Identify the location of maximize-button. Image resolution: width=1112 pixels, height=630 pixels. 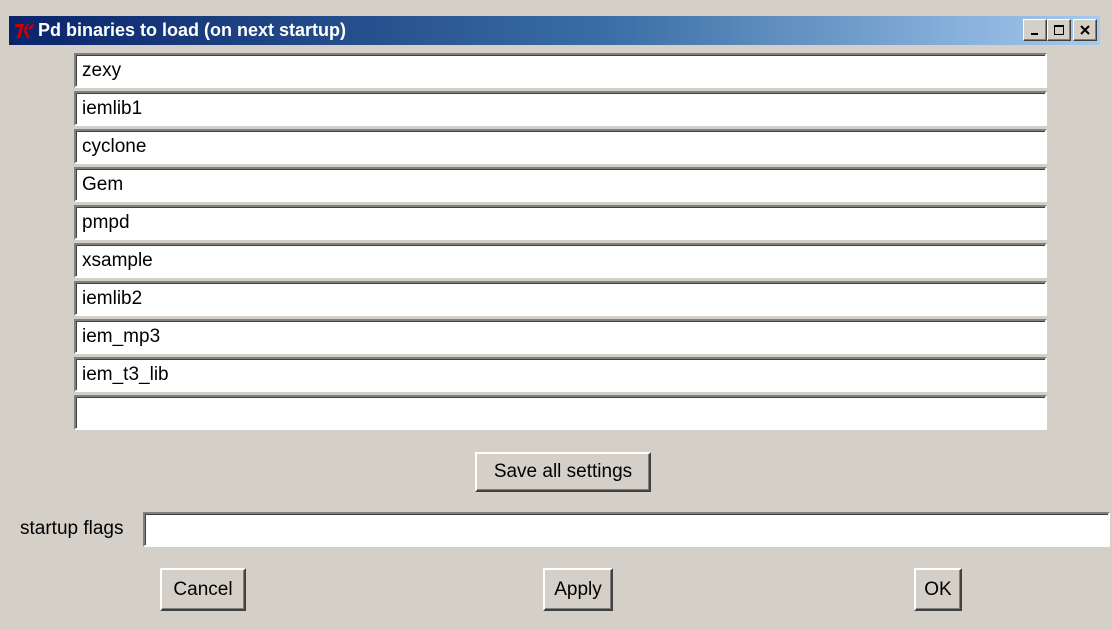
(1059, 30).